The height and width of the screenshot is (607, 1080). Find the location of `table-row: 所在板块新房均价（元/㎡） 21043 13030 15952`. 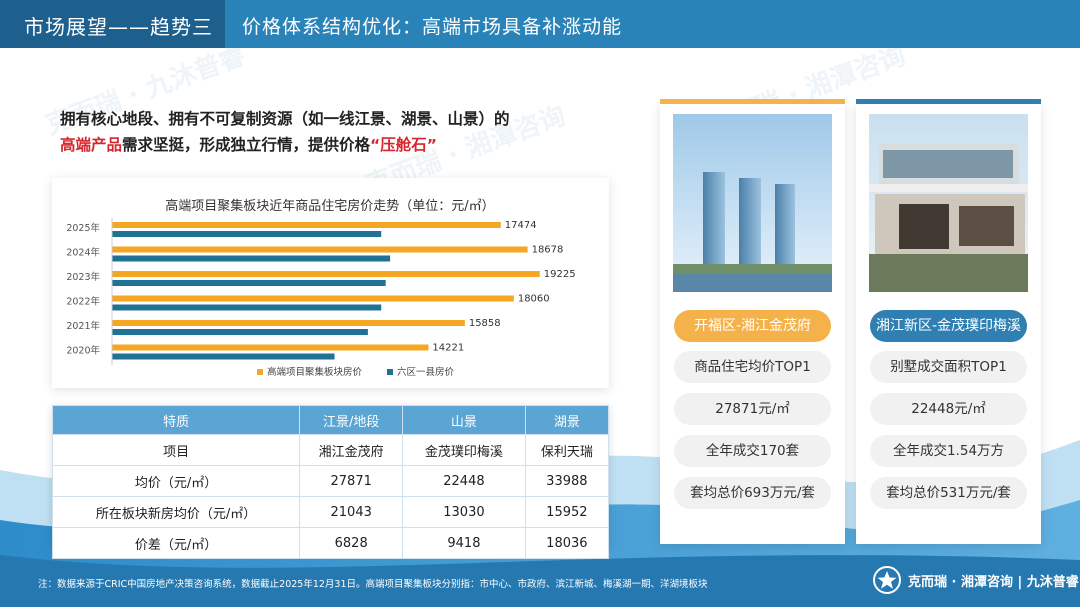

table-row: 所在板块新房均价（元/㎡） 21043 13030 15952 is located at coordinates (330, 512).